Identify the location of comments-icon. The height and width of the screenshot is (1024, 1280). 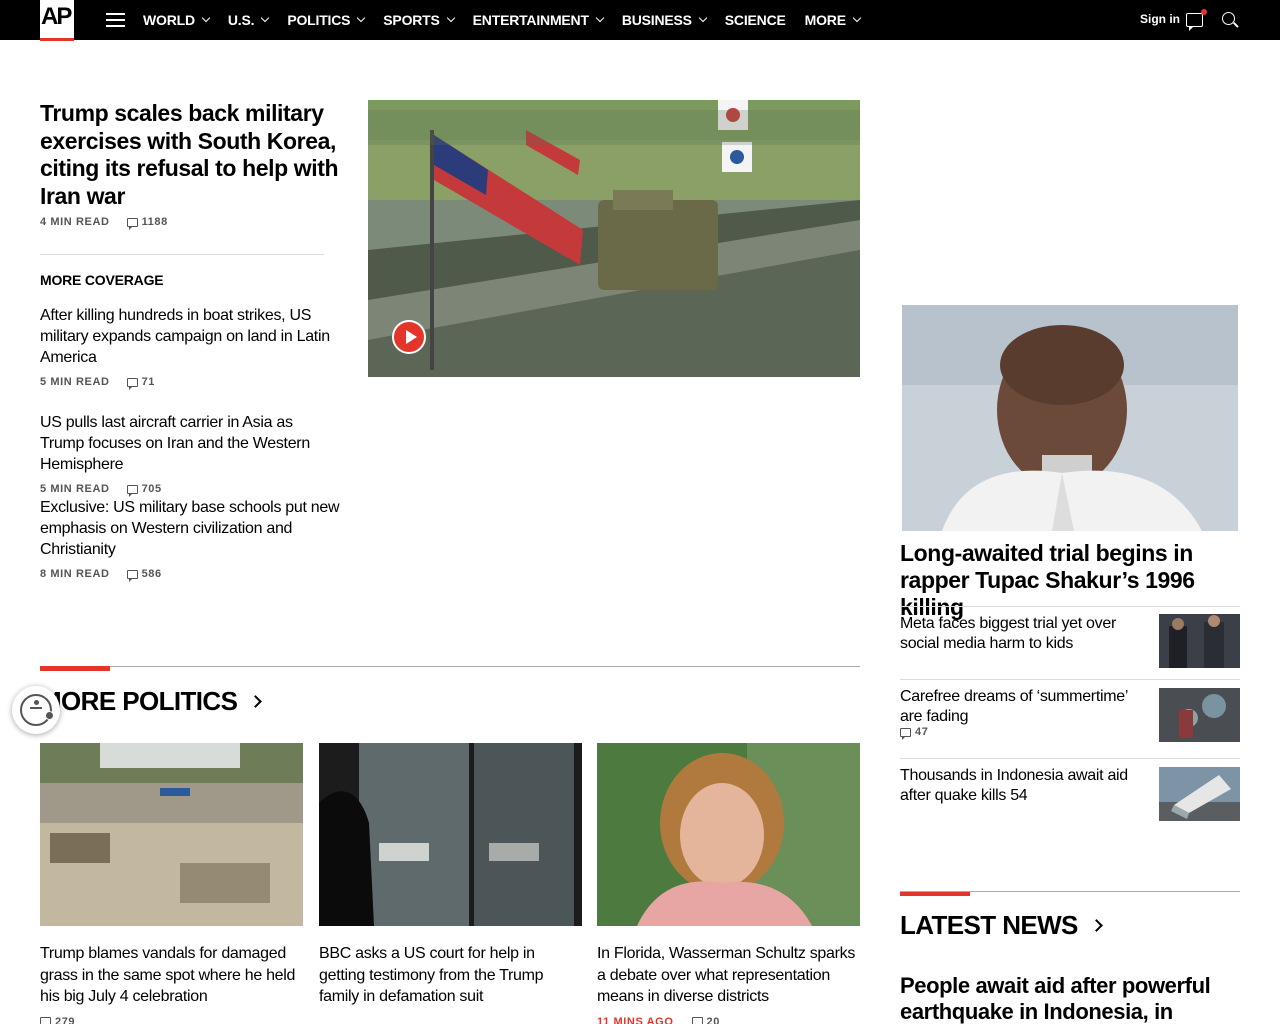
(1196, 20).